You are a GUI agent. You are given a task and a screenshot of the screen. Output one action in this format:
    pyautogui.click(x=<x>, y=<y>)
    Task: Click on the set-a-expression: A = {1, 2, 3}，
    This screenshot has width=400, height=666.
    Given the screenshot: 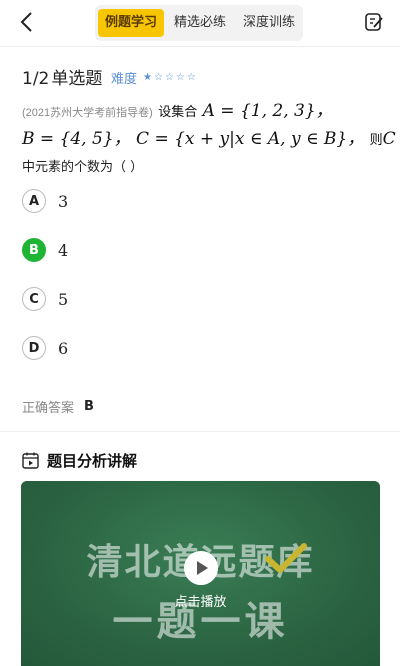 What is the action you would take?
    pyautogui.click(x=267, y=111)
    